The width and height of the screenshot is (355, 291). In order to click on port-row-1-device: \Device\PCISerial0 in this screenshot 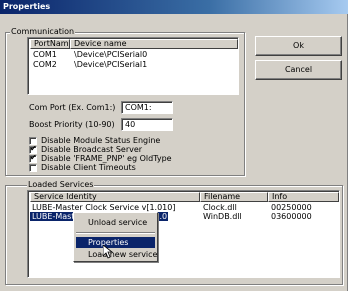, I will do `click(139, 54)`.